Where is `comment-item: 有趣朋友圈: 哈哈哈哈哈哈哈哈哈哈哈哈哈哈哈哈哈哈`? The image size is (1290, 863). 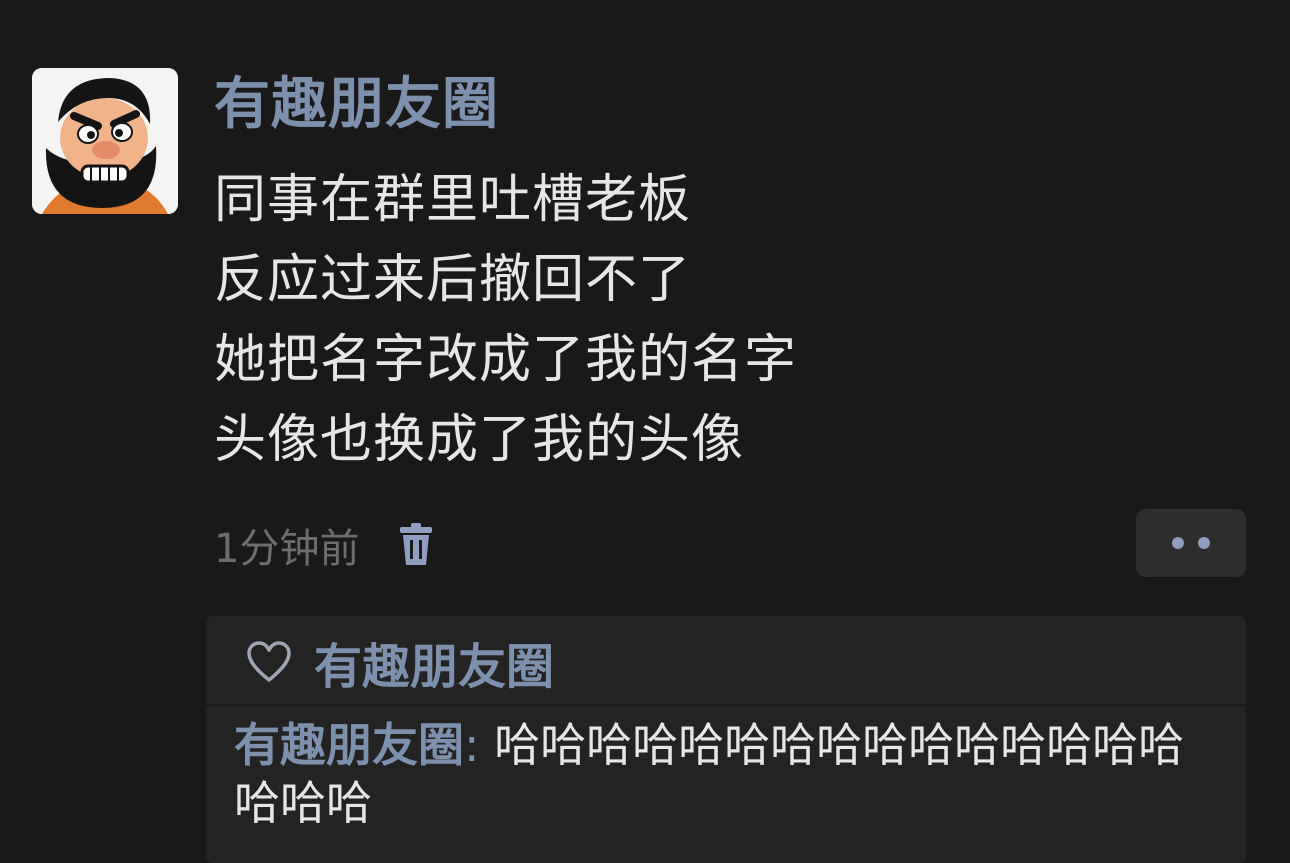
comment-item: 有趣朋友圈: 哈哈哈哈哈哈哈哈哈哈哈哈哈哈哈哈哈哈 is located at coordinates (729, 774).